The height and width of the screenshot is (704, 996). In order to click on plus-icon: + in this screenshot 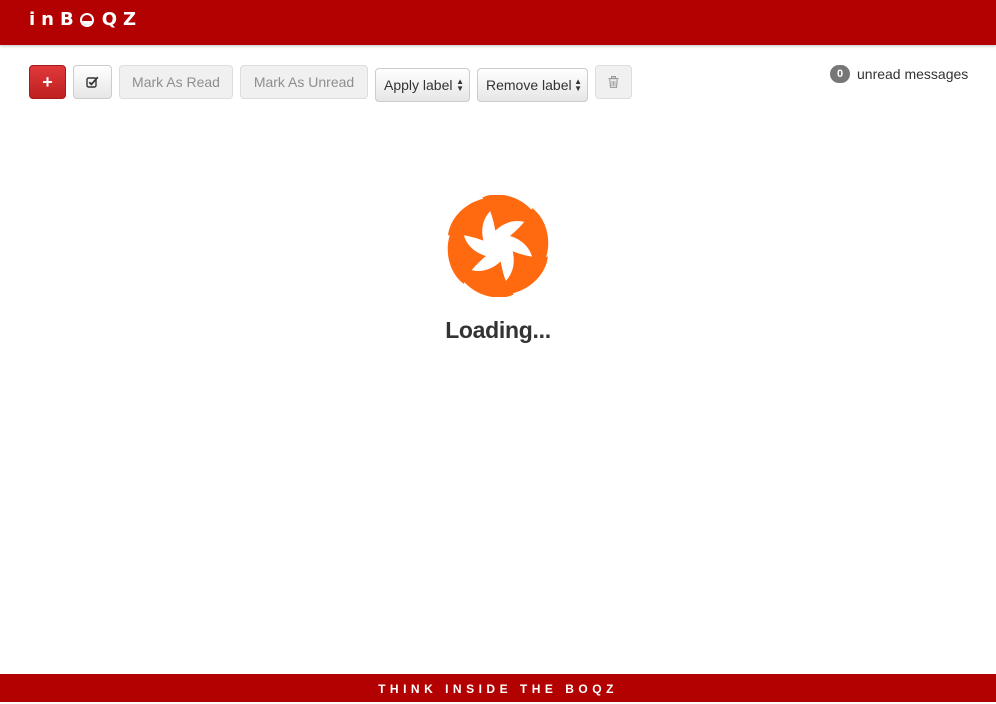, I will do `click(47, 81)`.